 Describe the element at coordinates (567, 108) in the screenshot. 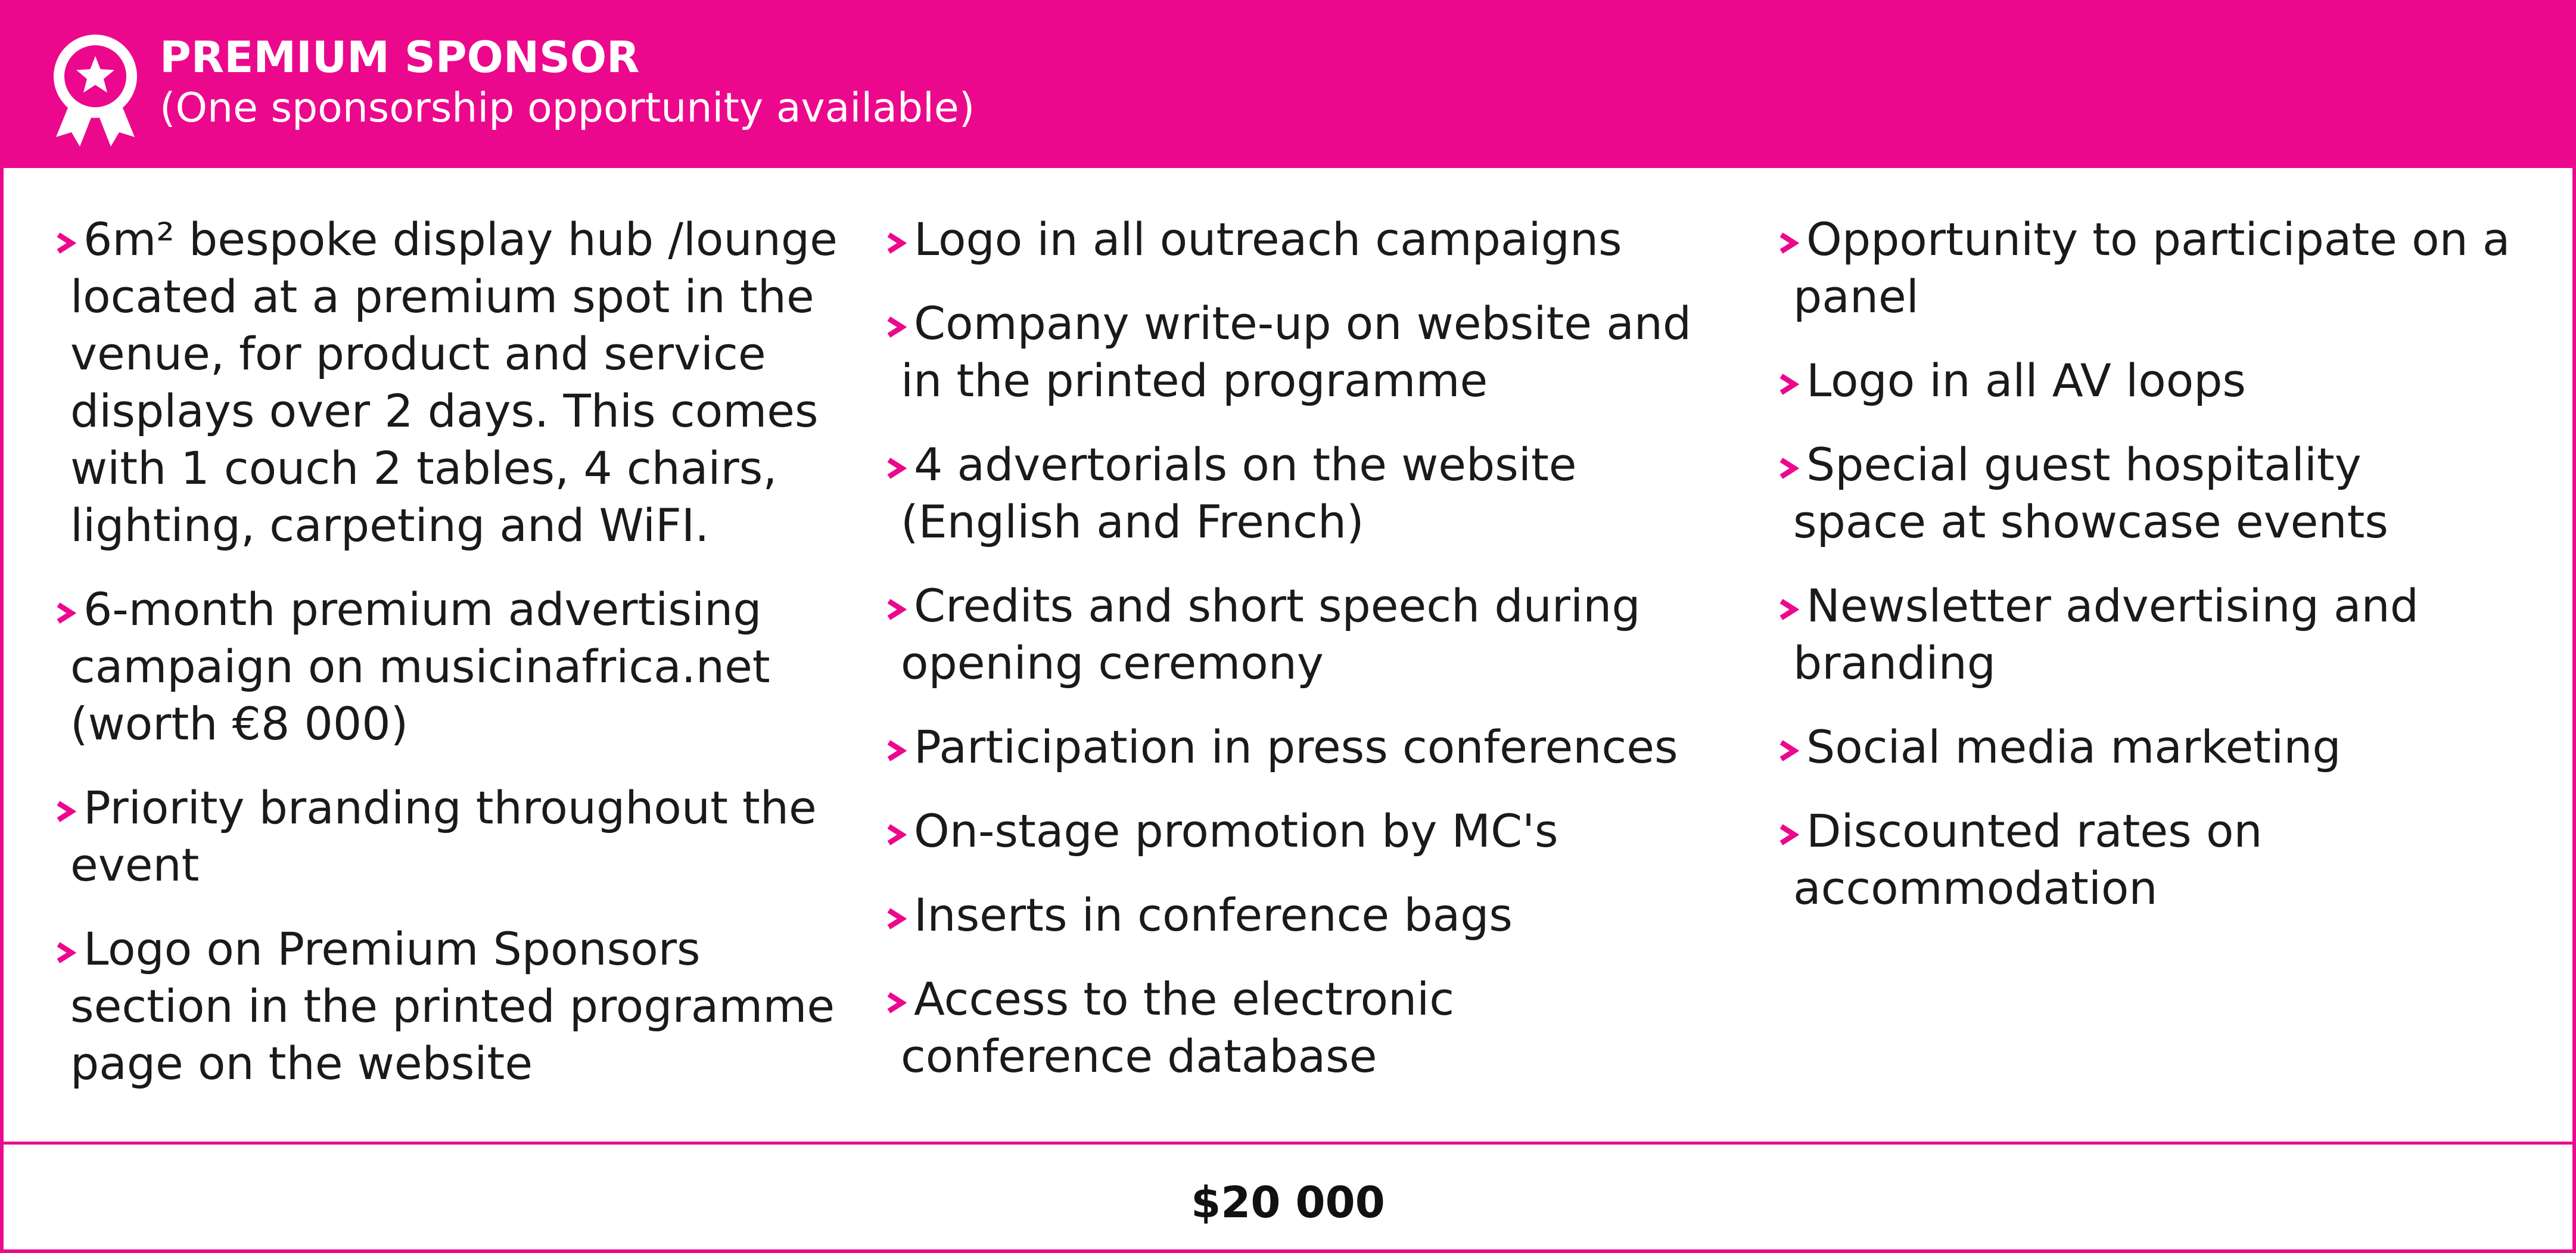

I see `sponsor-subtitle: (One sponsorship opportunity available)` at that location.